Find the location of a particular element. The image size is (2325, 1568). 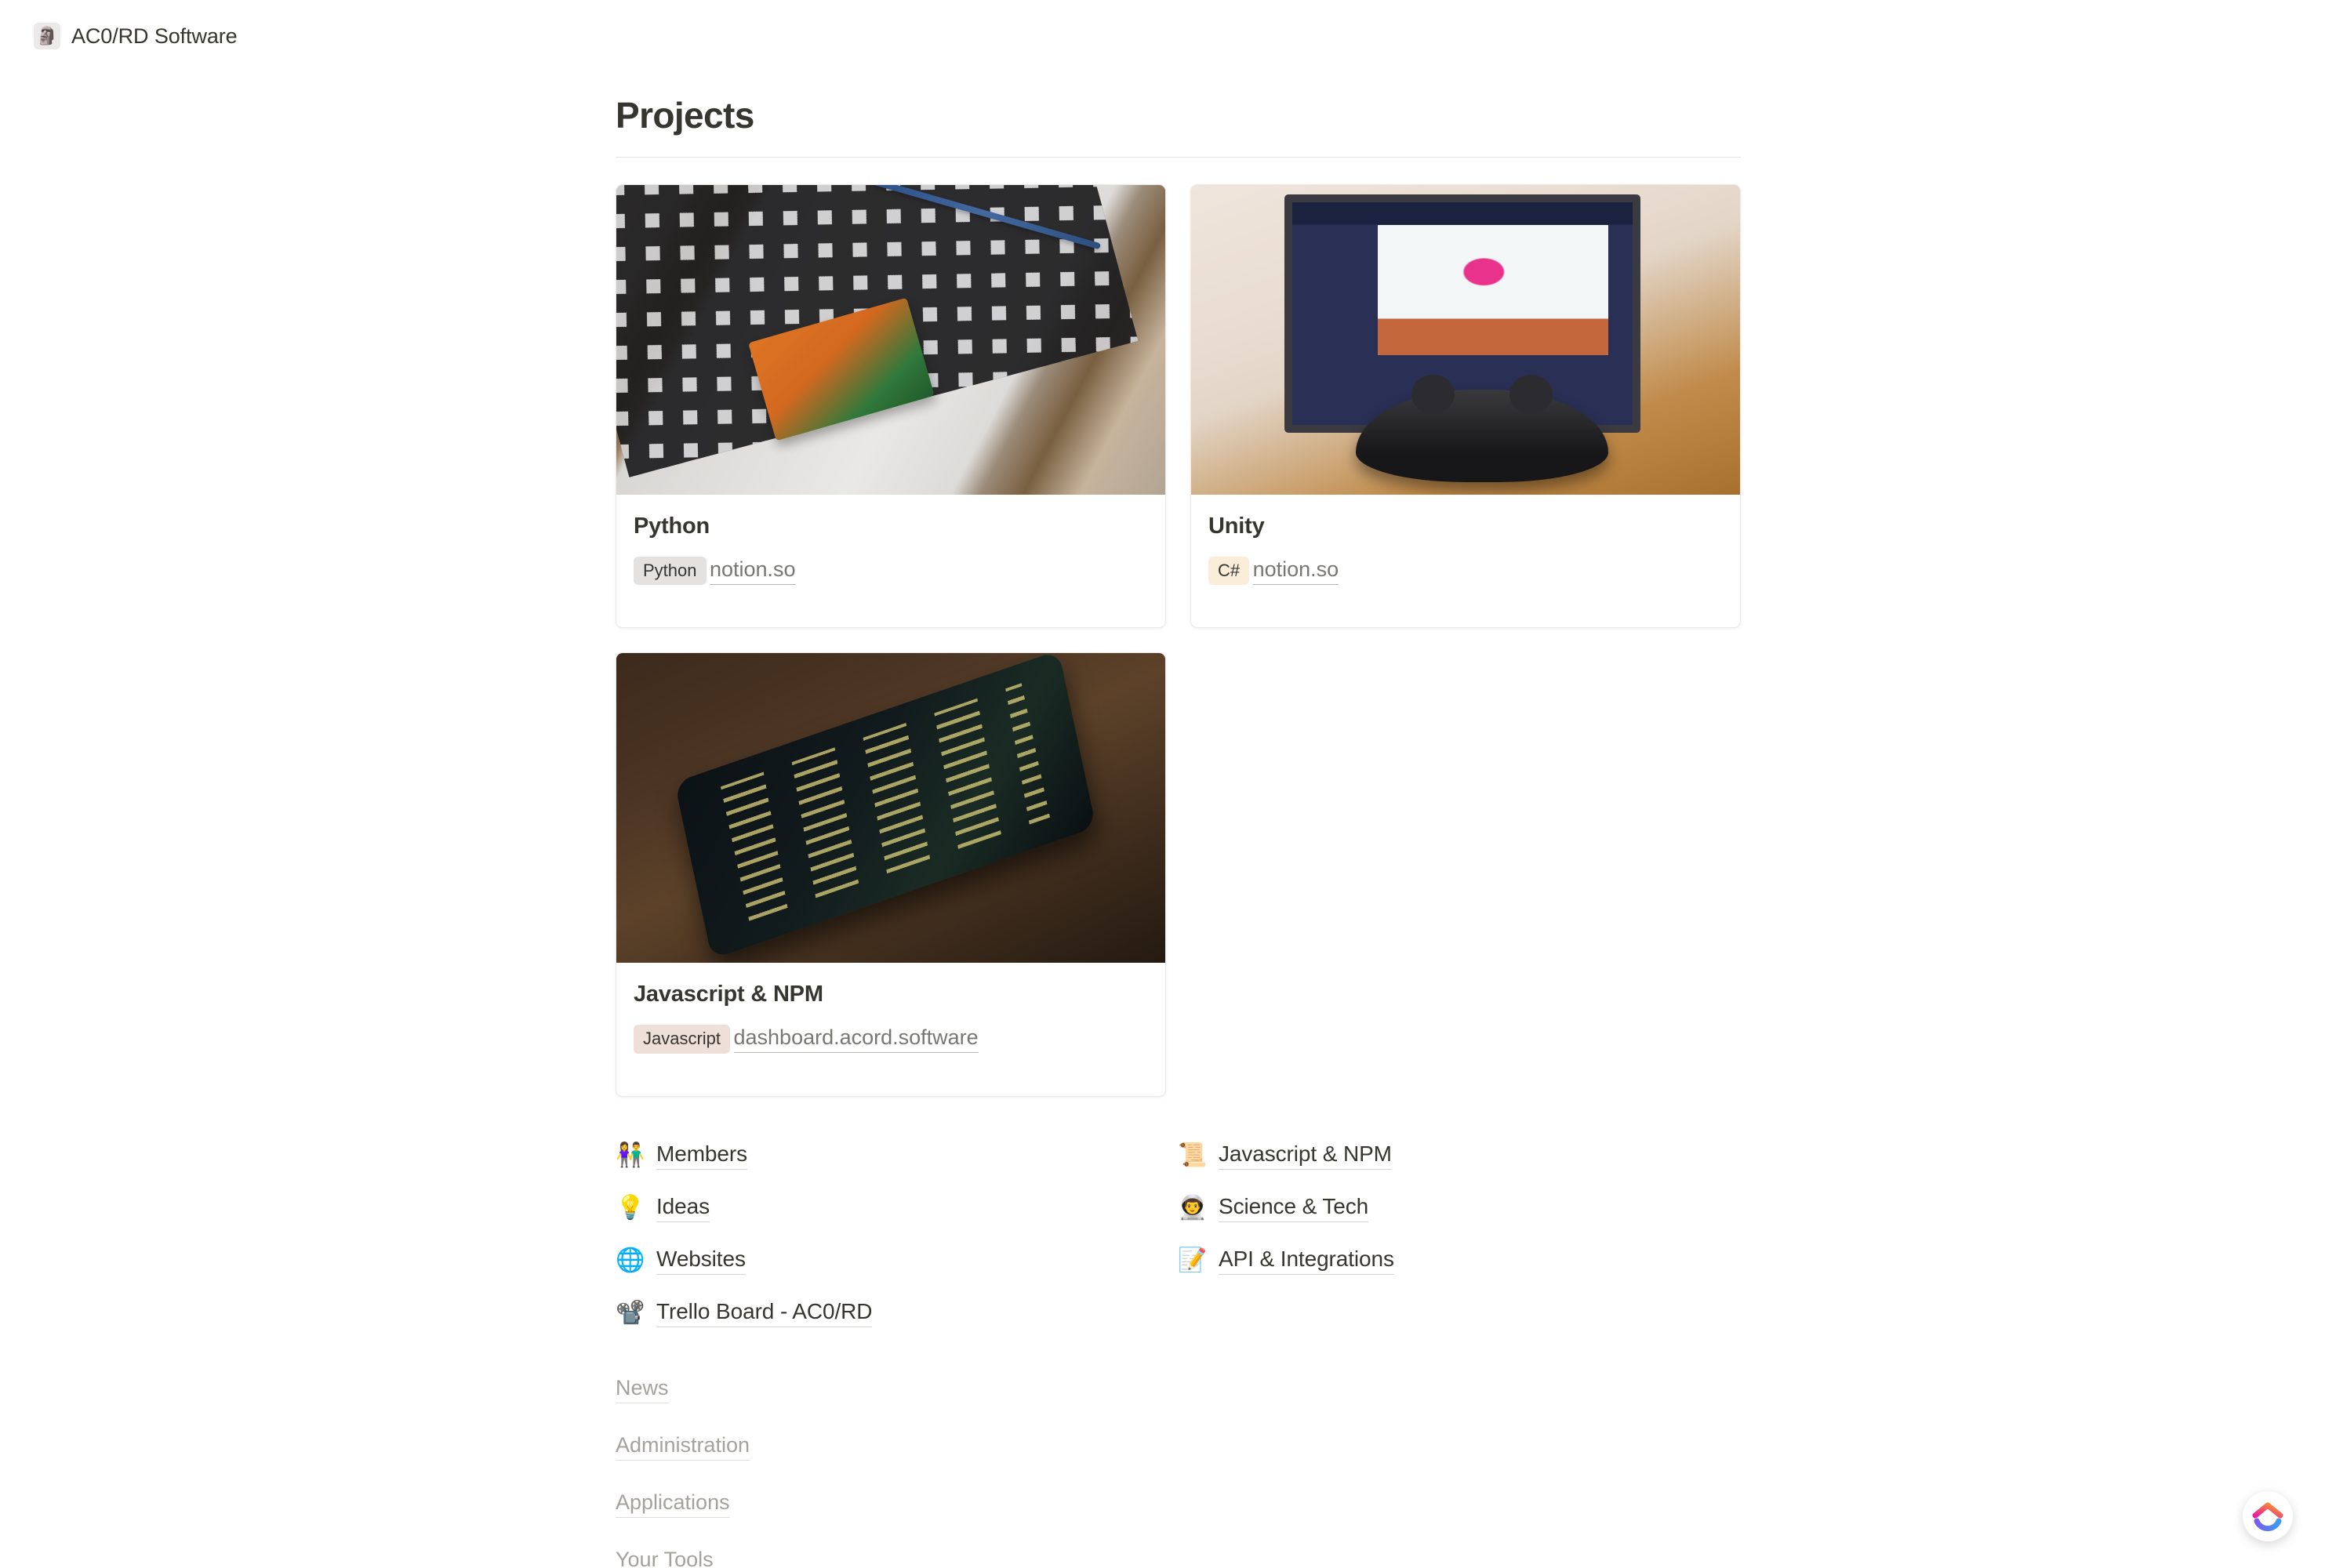

card-tag: Javascript is located at coordinates (683, 1039).